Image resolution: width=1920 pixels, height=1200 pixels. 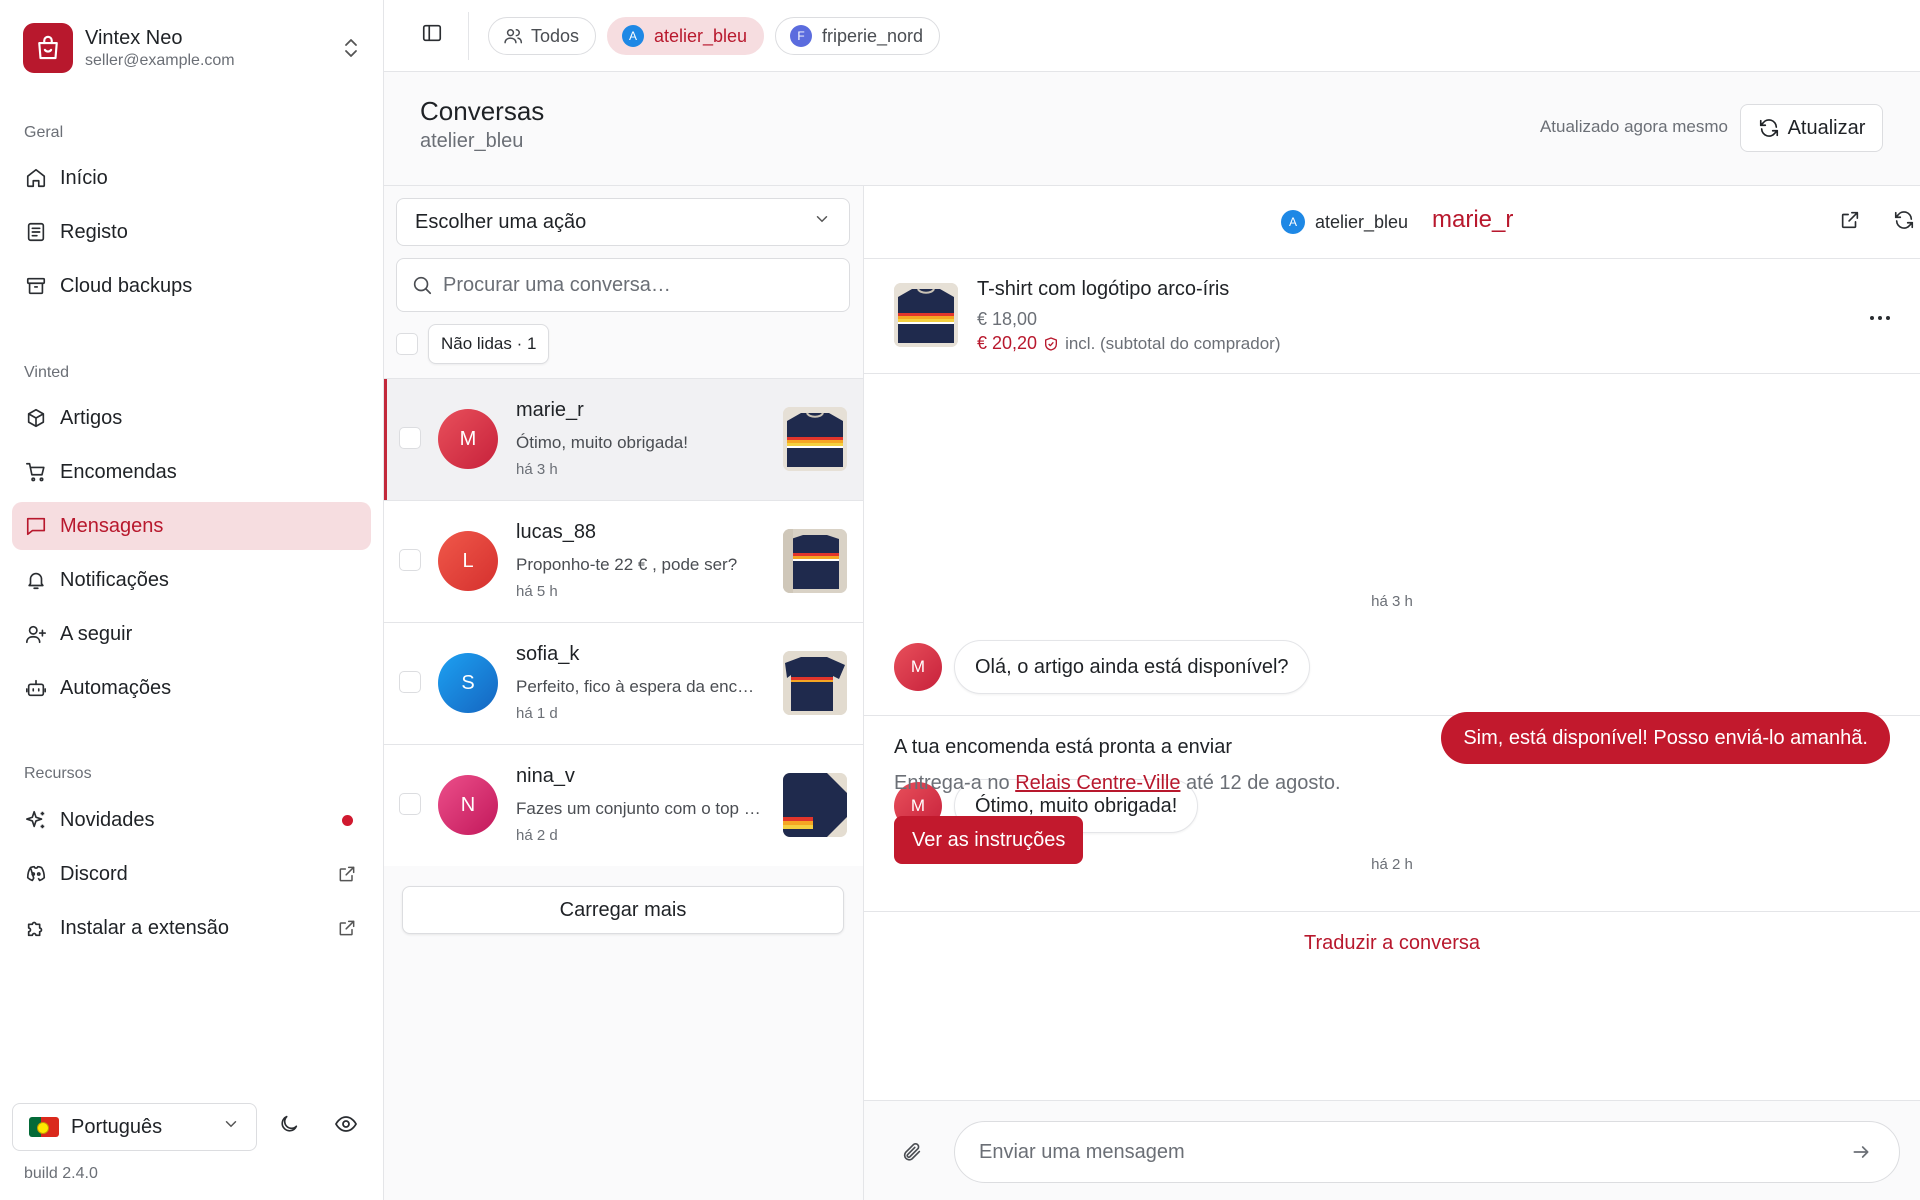 I want to click on eye-icon, so click(x=346, y=1127).